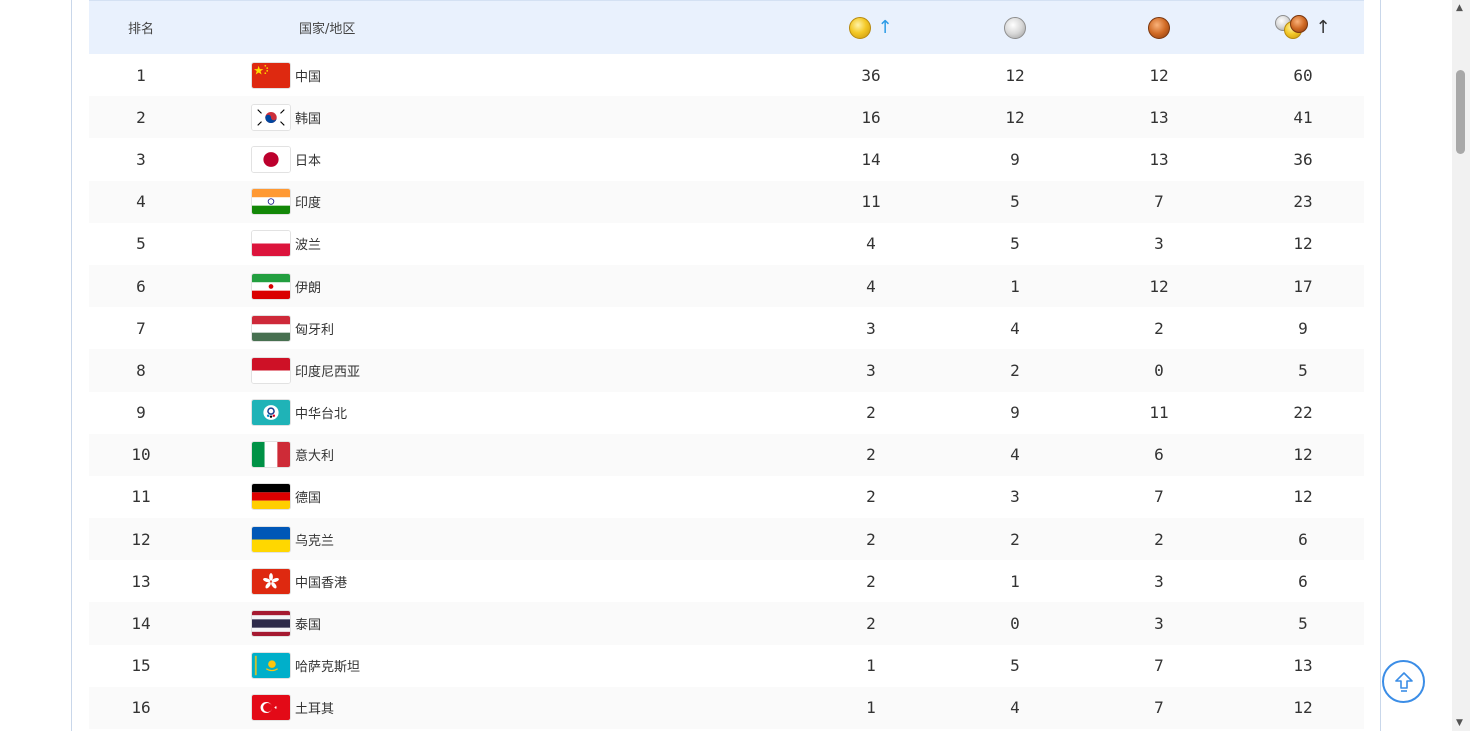 This screenshot has width=1470, height=731. I want to click on country-name: 印度, so click(308, 204).